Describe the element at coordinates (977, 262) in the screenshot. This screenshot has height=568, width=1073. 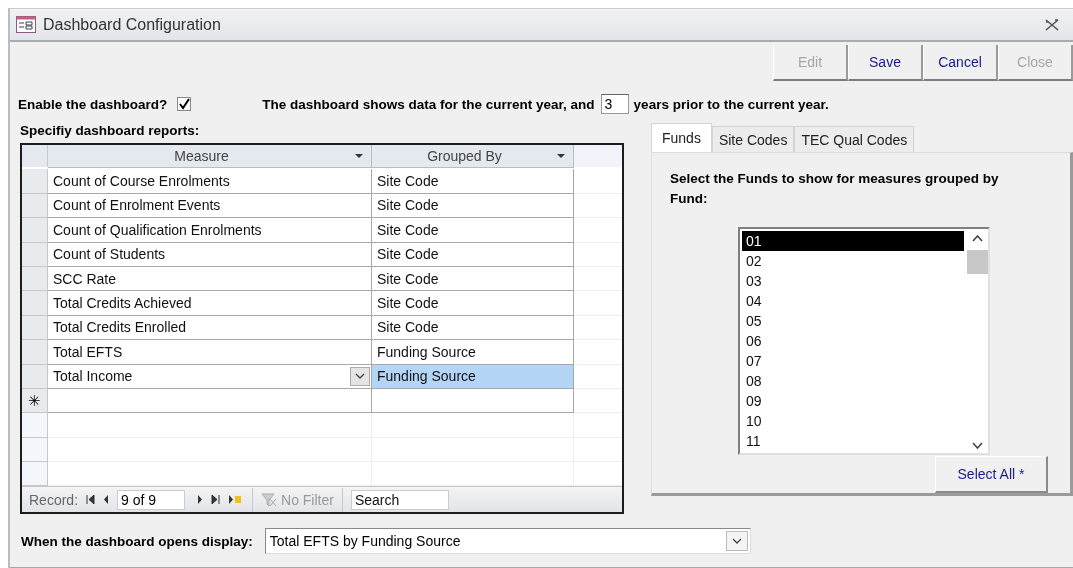
I see `scrollbar-thumb` at that location.